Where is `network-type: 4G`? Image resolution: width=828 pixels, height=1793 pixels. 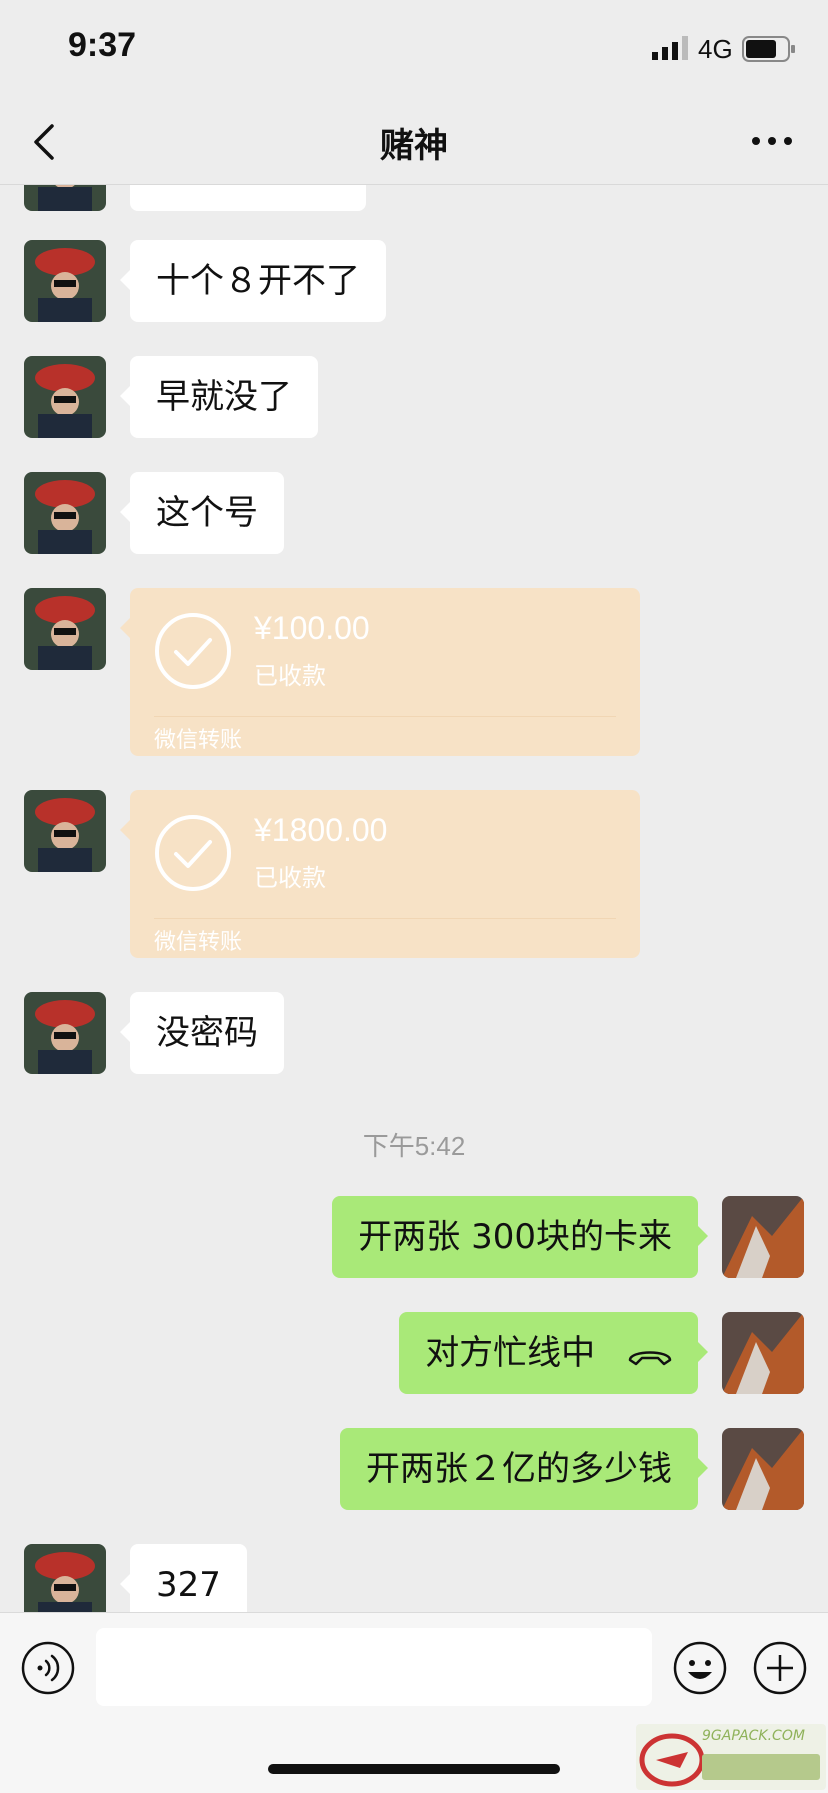 network-type: 4G is located at coordinates (715, 49).